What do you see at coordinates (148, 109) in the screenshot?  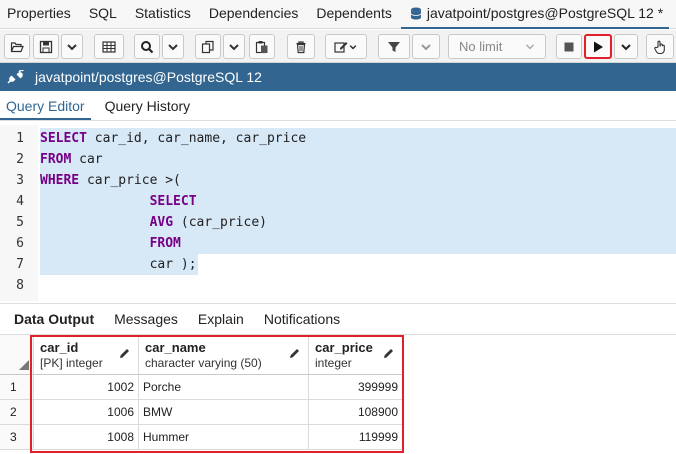 I see `tab-query-history: Query History` at bounding box center [148, 109].